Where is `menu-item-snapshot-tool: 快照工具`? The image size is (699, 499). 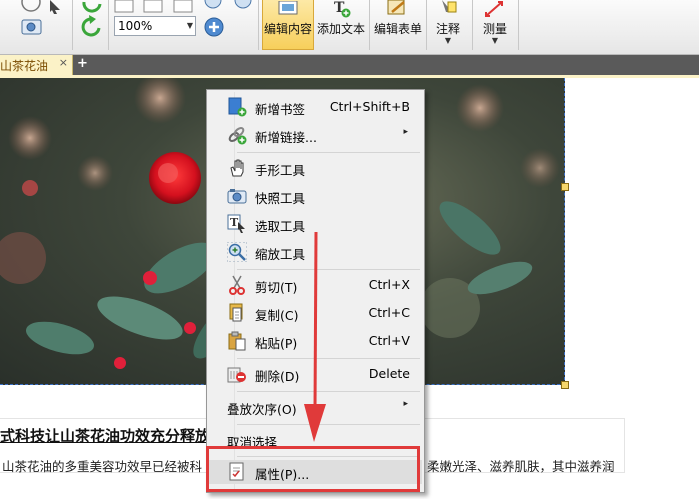
menu-item-snapshot-tool: 快照工具 is located at coordinates (315, 196).